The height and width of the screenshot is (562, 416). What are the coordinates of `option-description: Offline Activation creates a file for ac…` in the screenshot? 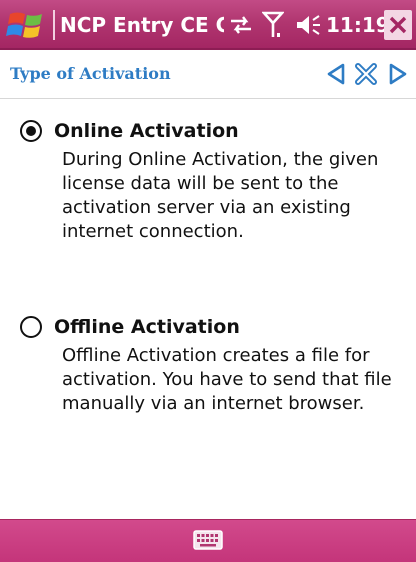 It's located at (227, 379).